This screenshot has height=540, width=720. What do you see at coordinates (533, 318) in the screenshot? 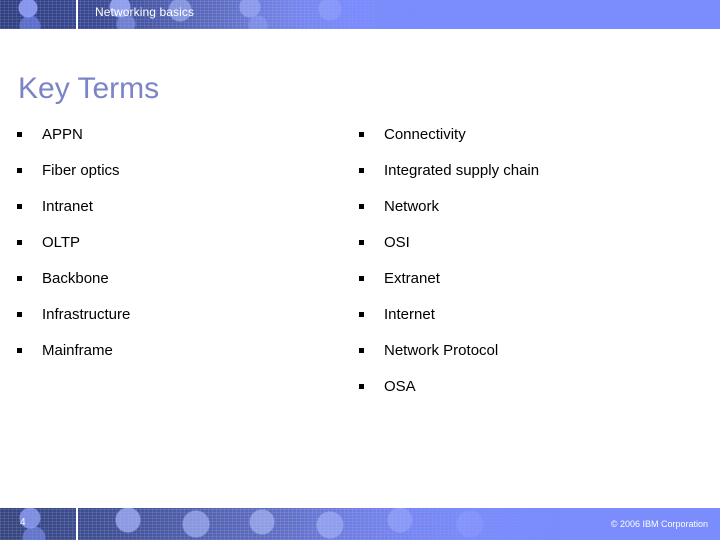
I see `list-item: Internet` at bounding box center [533, 318].